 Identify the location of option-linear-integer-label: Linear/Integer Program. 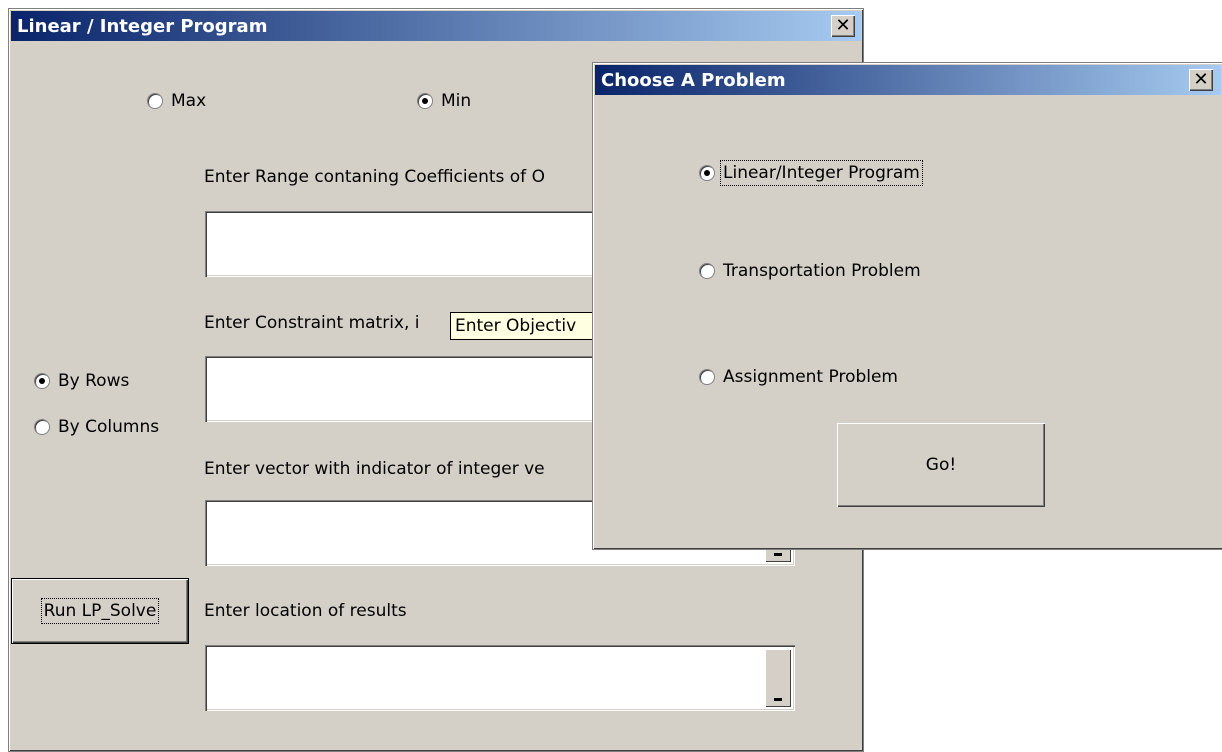
(821, 173).